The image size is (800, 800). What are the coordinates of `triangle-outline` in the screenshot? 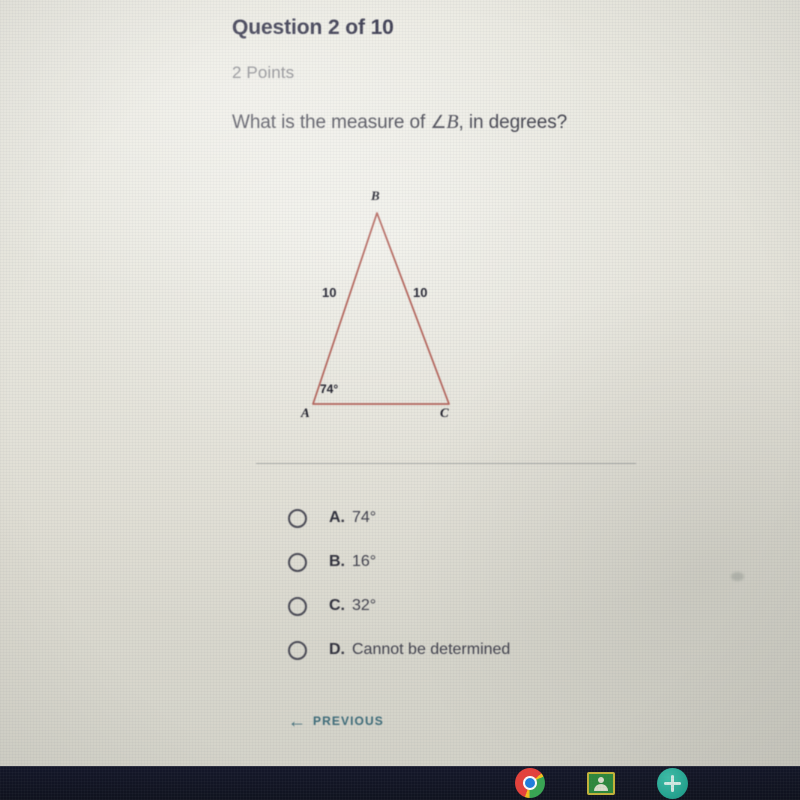 It's located at (381, 308).